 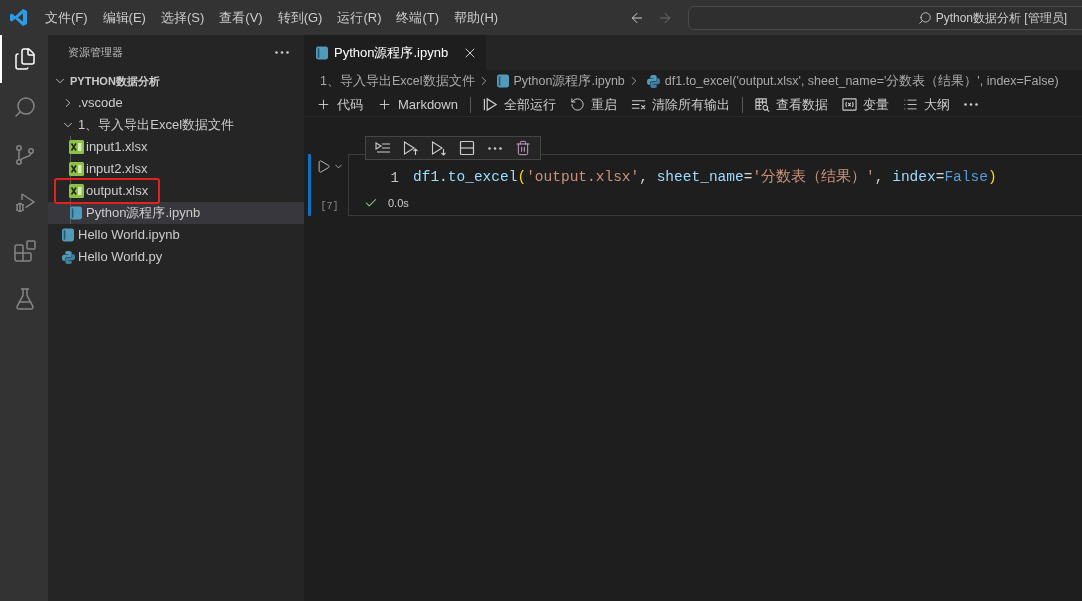 I want to click on play-icon, so click(x=323, y=166).